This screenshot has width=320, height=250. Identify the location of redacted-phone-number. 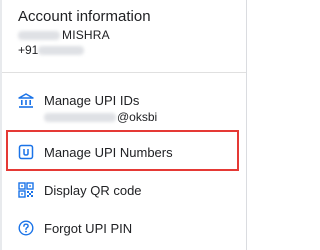
(61, 50).